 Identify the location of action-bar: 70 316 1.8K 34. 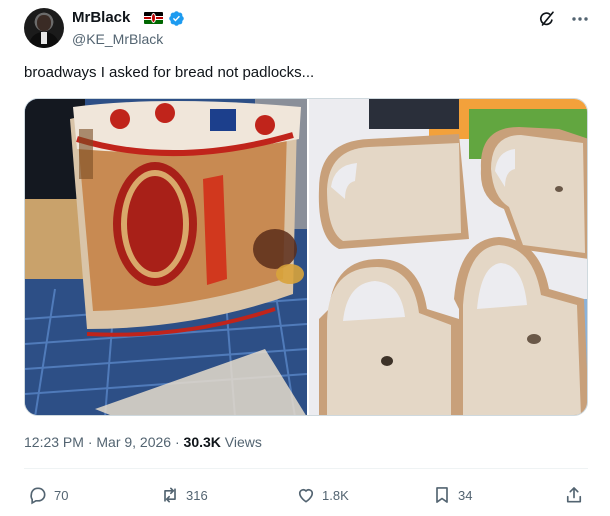
(306, 496).